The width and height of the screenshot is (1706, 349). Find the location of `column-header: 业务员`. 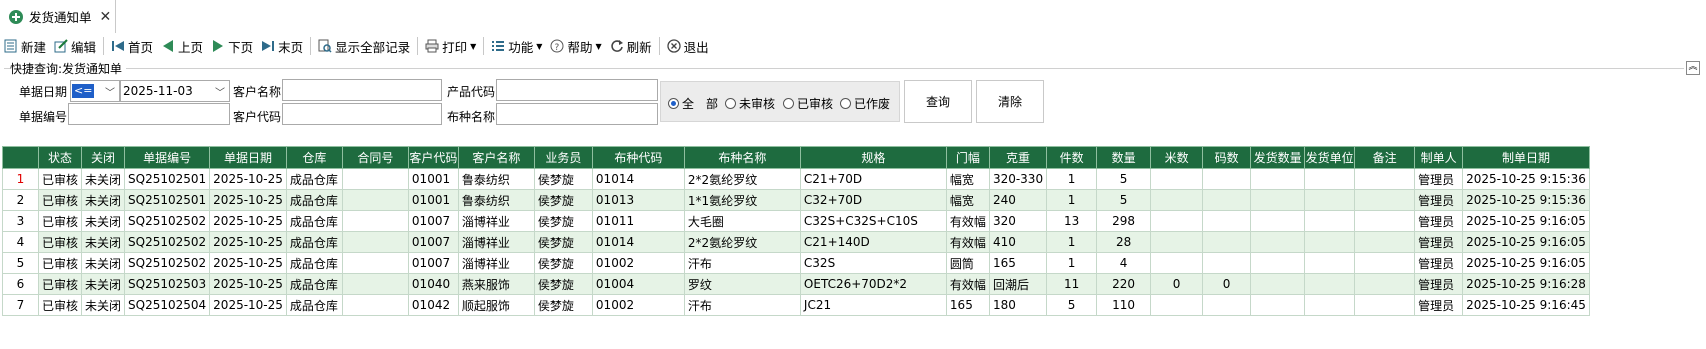

column-header: 业务员 is located at coordinates (563, 157).